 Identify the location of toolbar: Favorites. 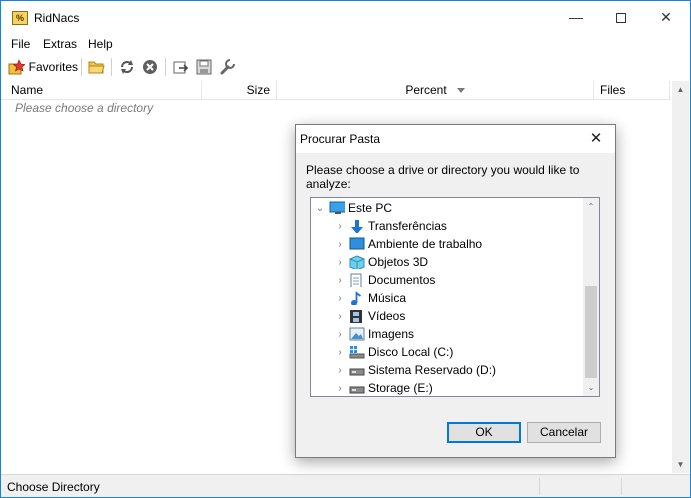
(345, 67).